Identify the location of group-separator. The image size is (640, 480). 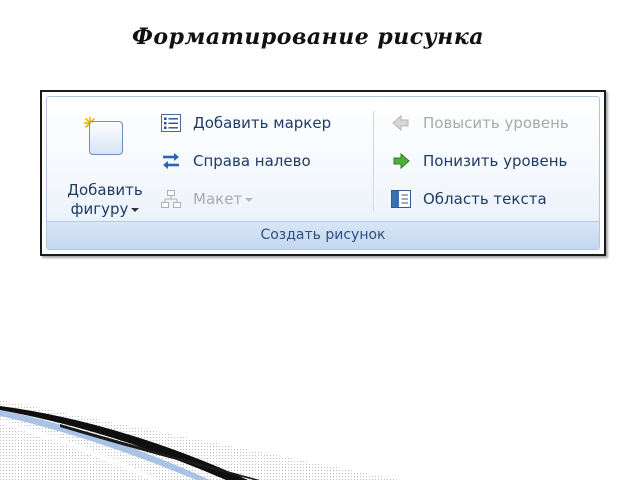
(374, 161).